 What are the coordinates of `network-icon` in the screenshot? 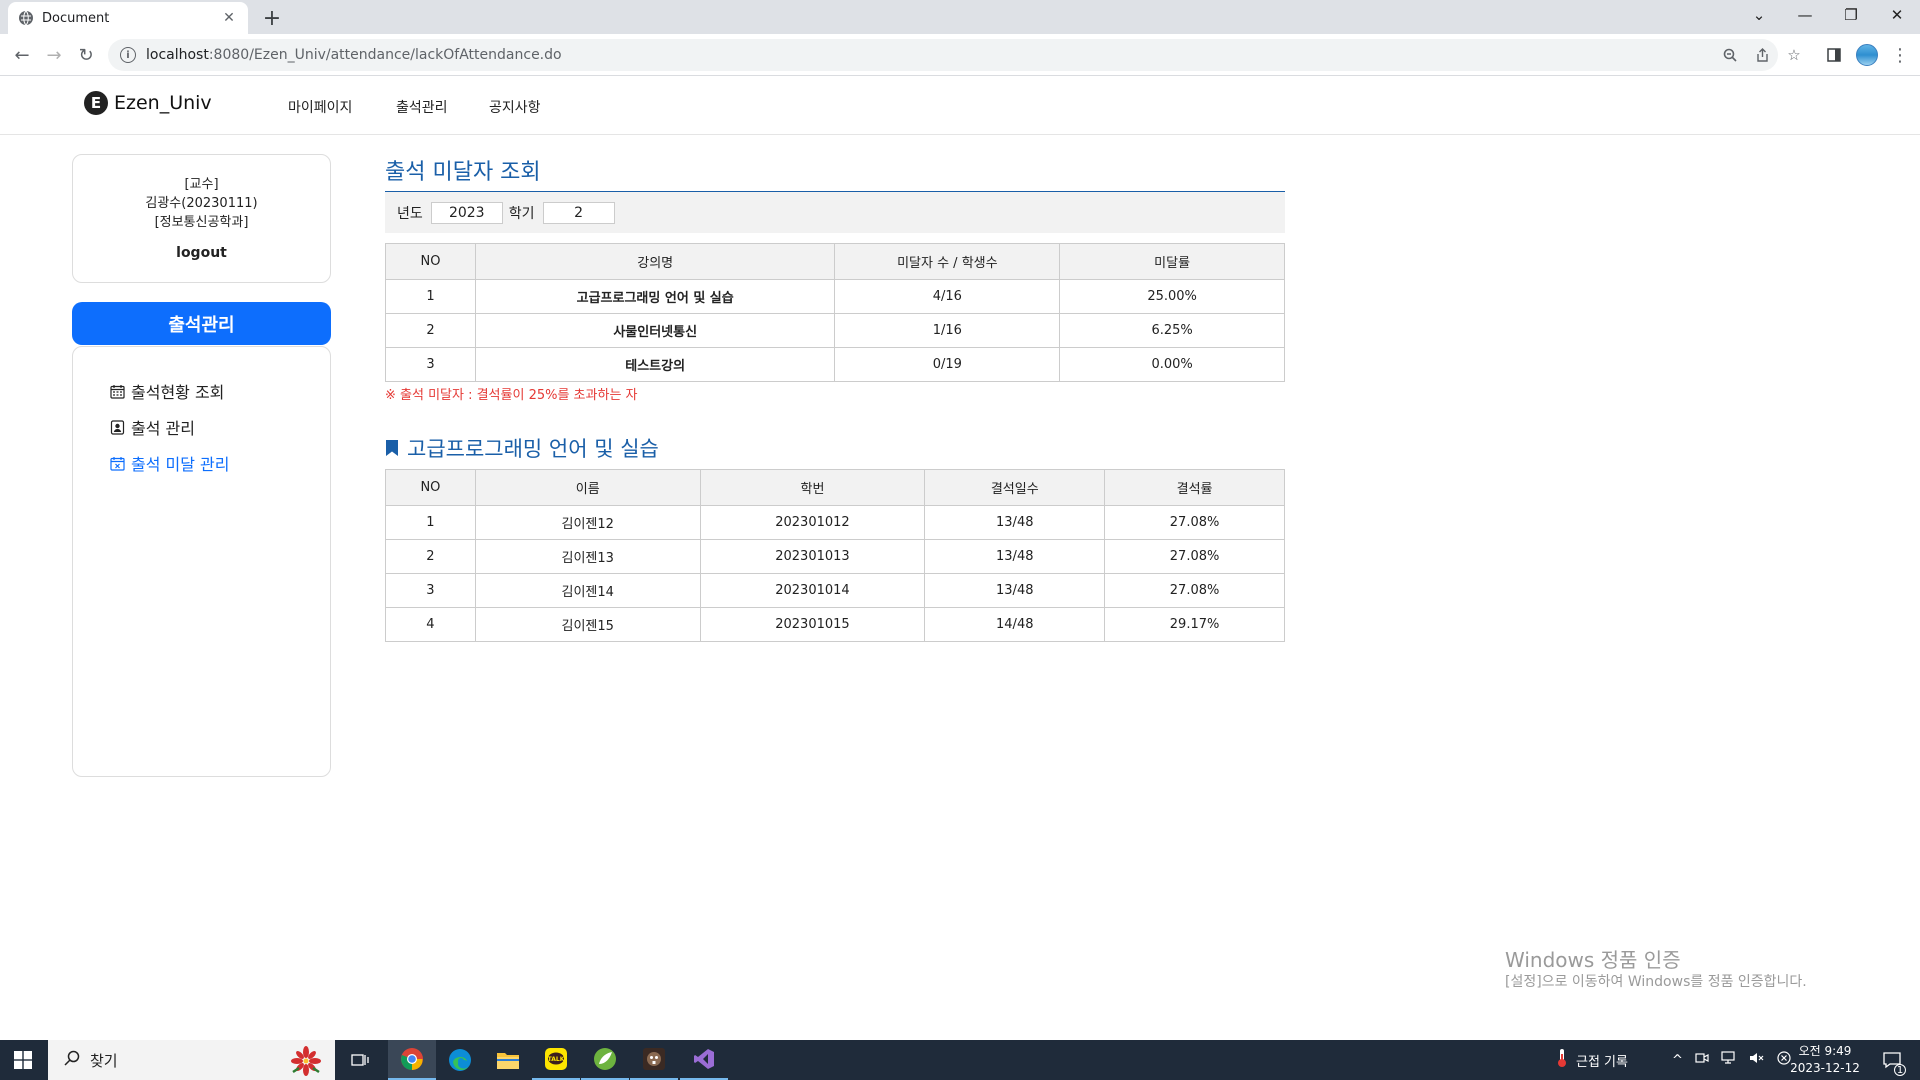 It's located at (1729, 1060).